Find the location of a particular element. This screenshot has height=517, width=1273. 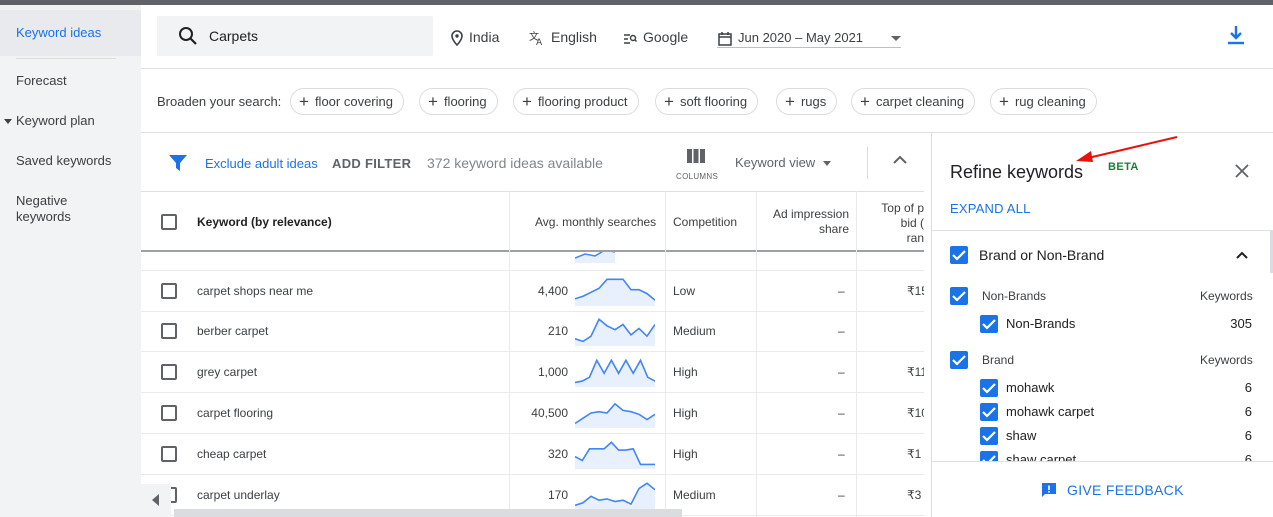

expand-all-button: EXPAND ALL is located at coordinates (990, 208).